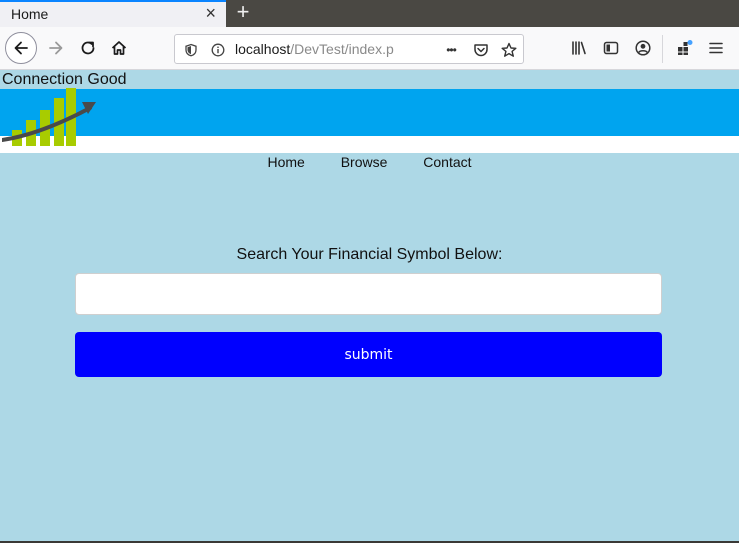  Describe the element at coordinates (368, 354) in the screenshot. I see `submit-button: submit` at that location.